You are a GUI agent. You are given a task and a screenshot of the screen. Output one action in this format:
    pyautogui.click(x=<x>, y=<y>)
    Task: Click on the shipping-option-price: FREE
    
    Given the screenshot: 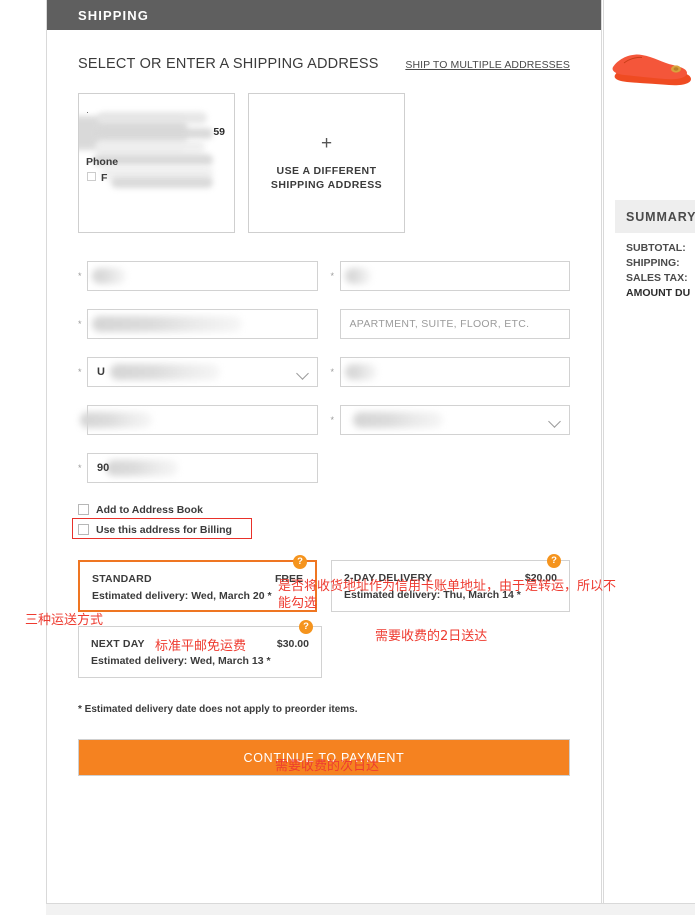 What is the action you would take?
    pyautogui.click(x=289, y=579)
    